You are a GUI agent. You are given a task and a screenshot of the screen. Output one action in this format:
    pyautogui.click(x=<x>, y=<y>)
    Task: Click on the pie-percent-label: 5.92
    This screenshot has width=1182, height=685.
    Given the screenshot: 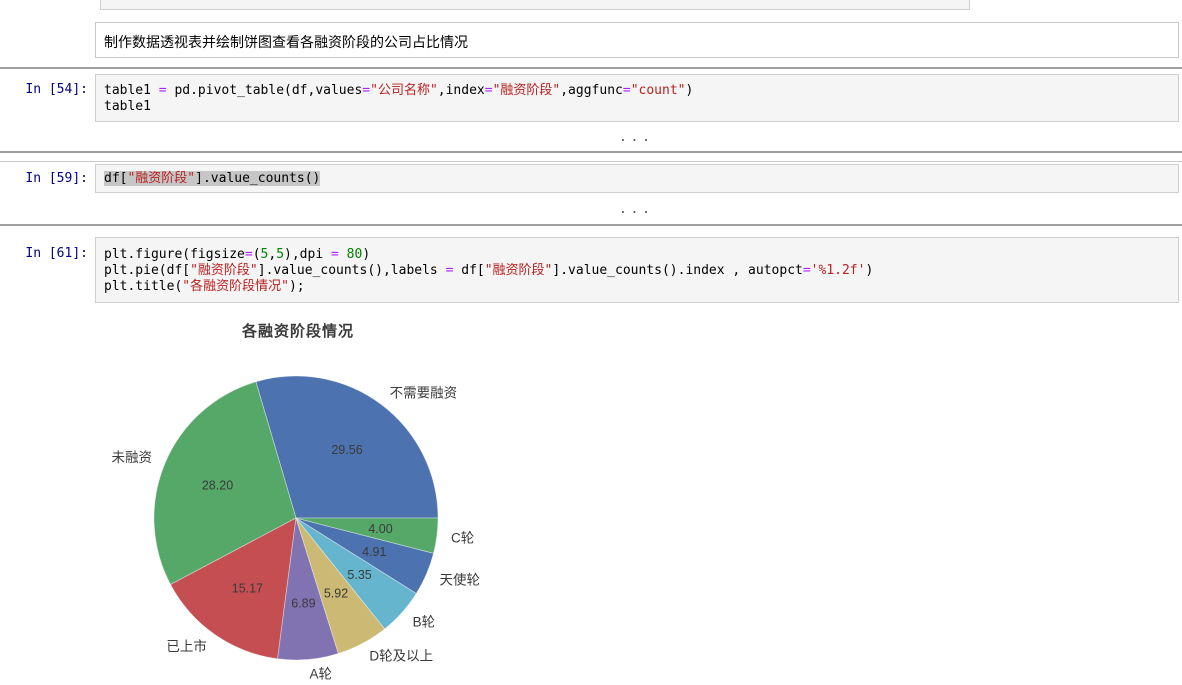 What is the action you would take?
    pyautogui.click(x=336, y=594)
    